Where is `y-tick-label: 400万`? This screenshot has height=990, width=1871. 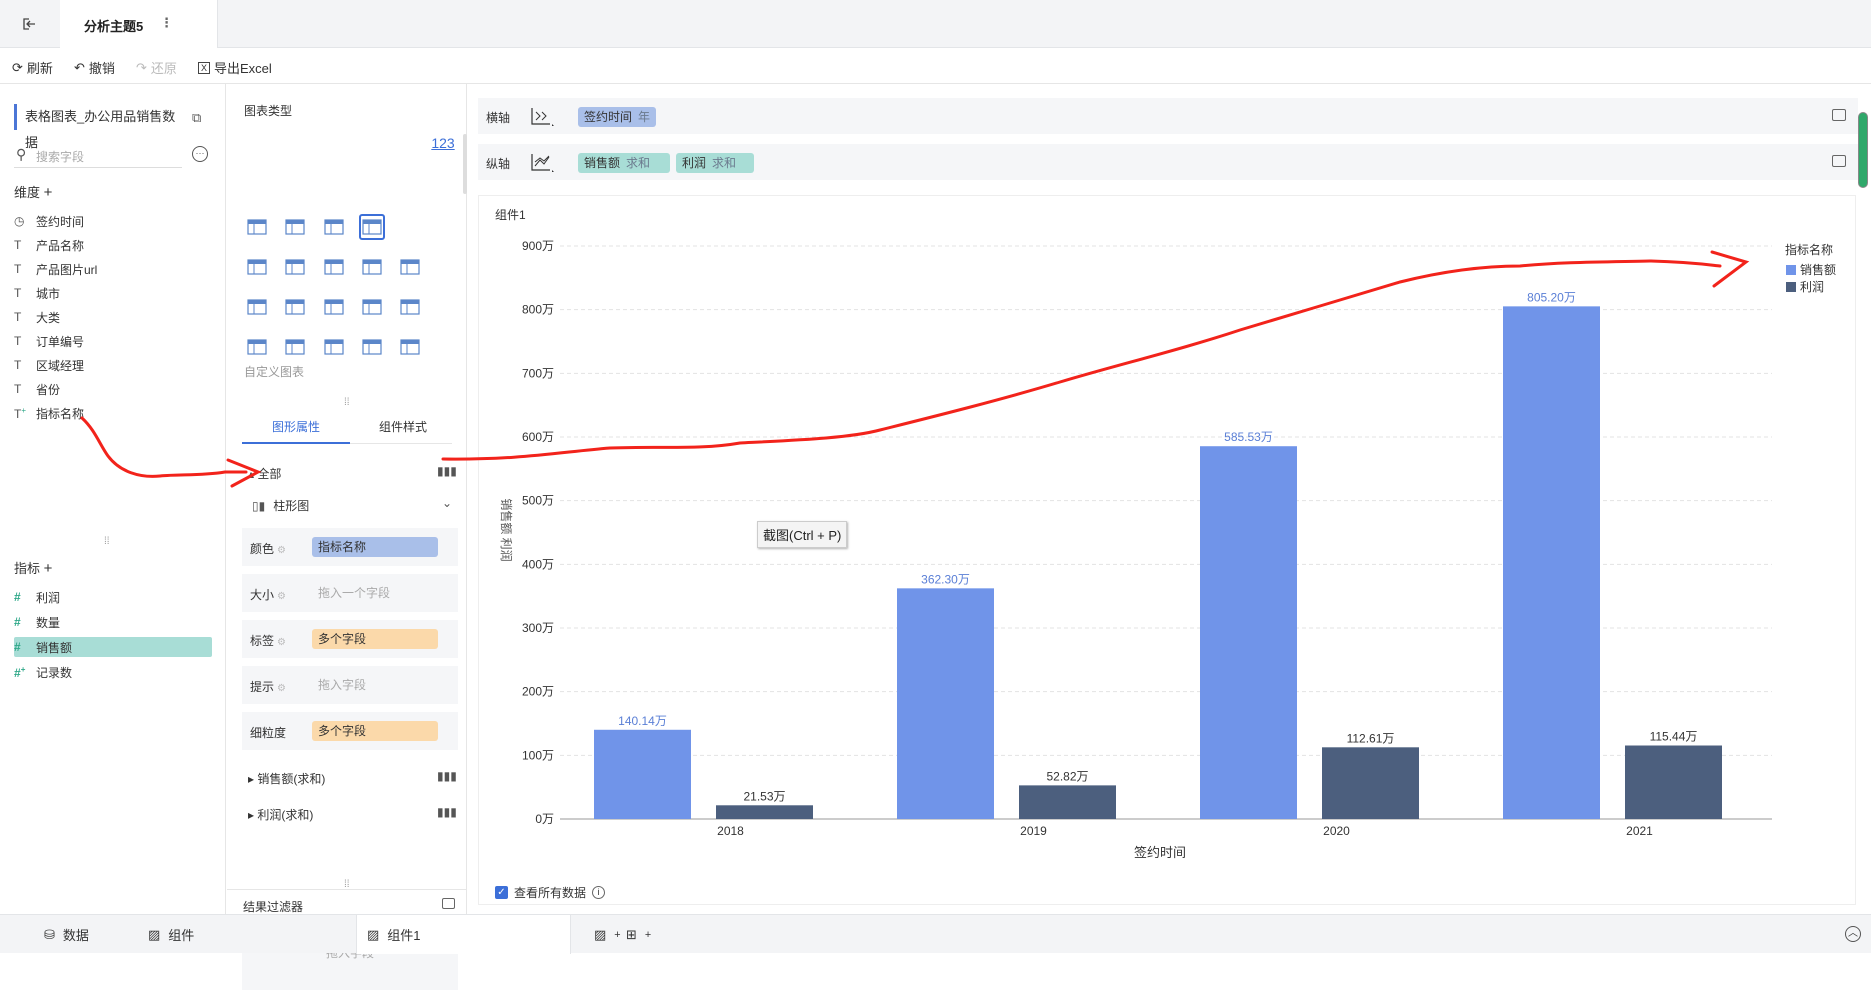
y-tick-label: 400万 is located at coordinates (538, 564).